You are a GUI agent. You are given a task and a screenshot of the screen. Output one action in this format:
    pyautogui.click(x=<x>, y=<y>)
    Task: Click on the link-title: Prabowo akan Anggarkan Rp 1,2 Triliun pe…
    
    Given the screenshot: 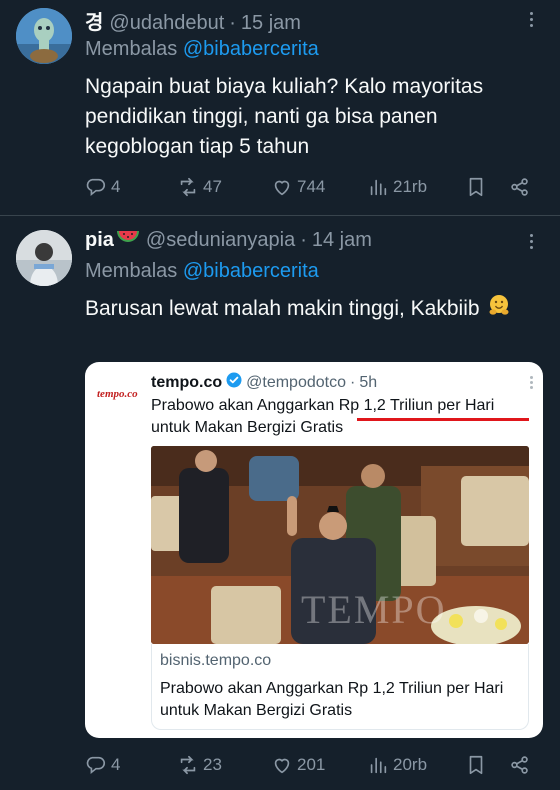 What is the action you would take?
    pyautogui.click(x=332, y=699)
    